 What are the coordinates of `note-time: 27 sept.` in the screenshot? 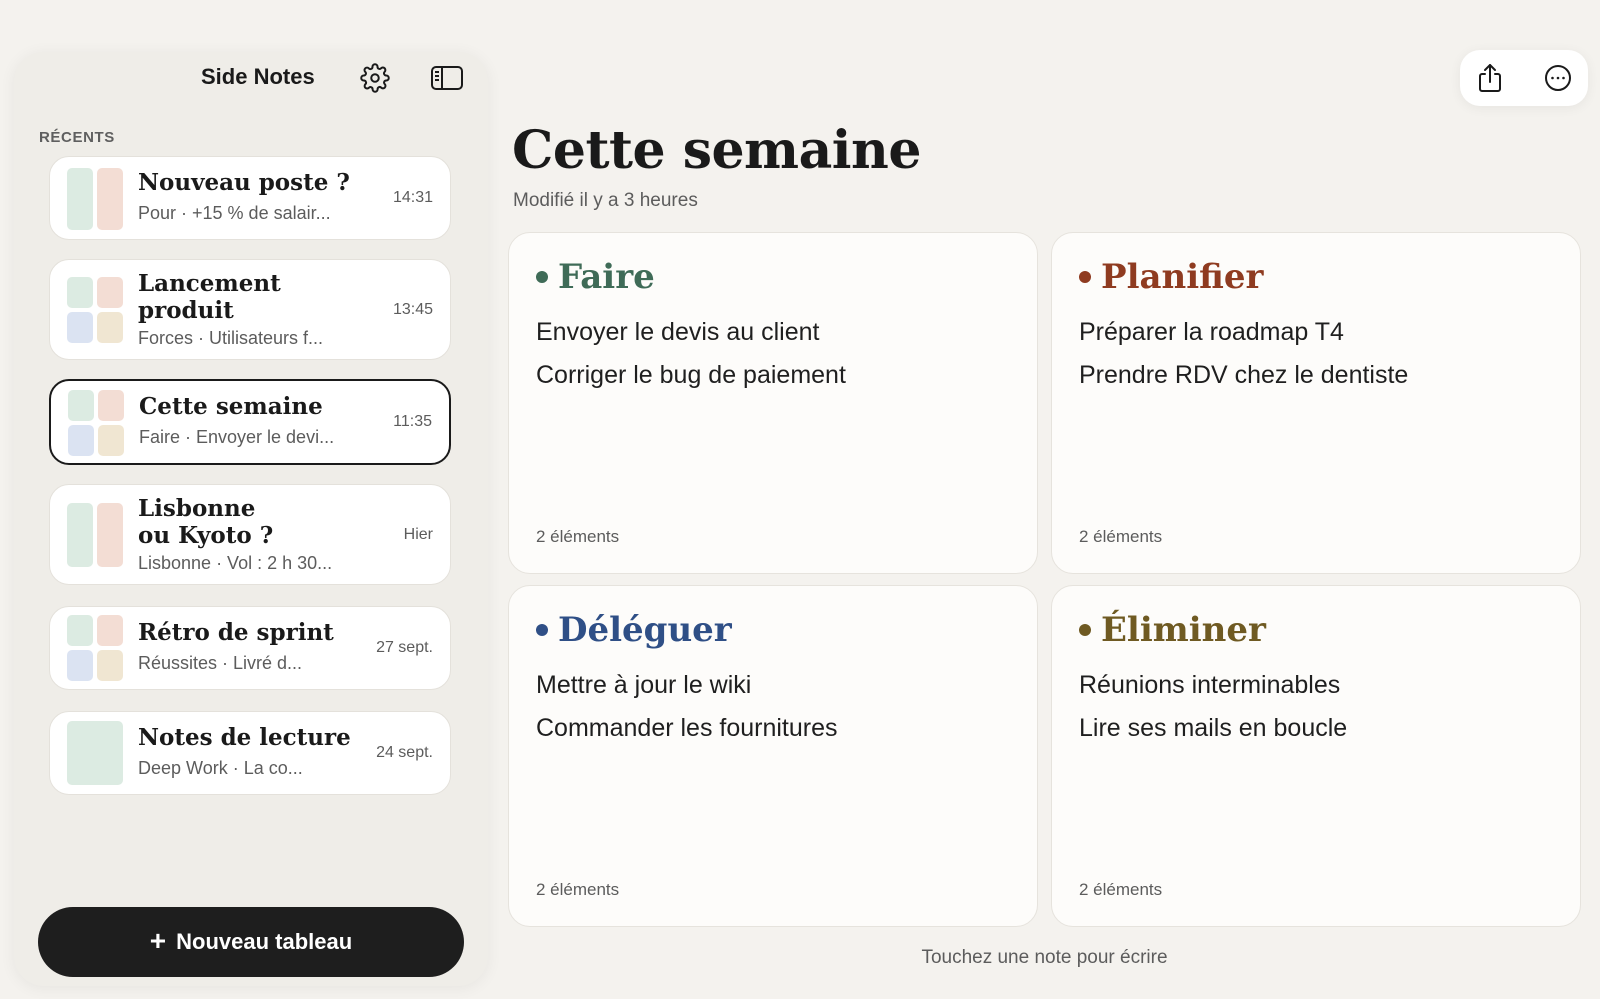 It's located at (404, 647).